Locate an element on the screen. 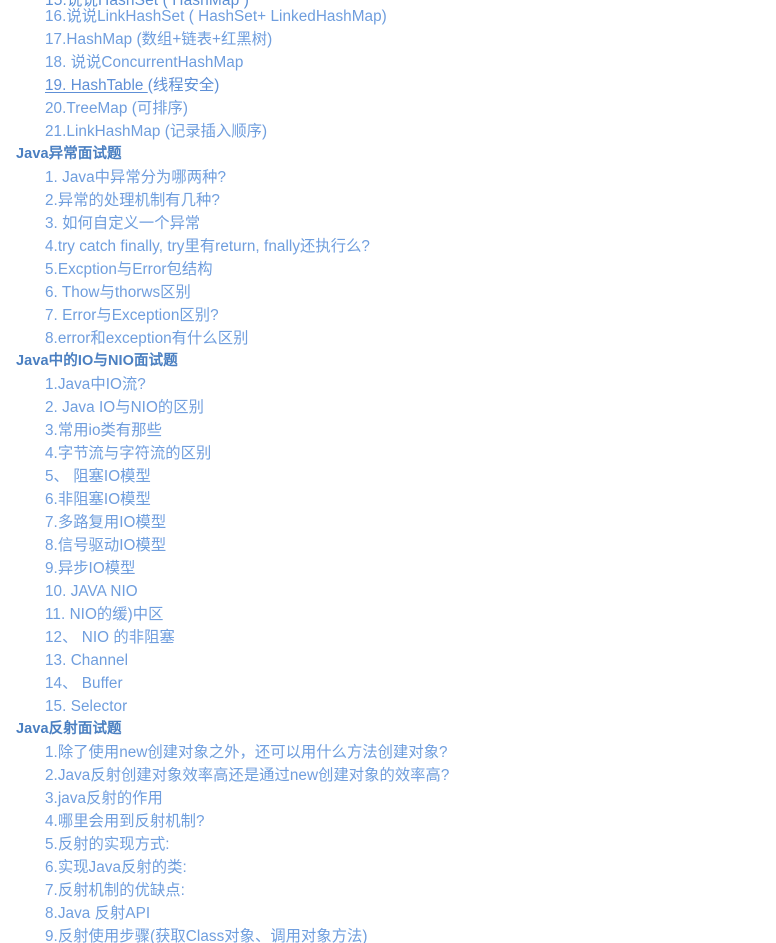  outline-item: 6. Thow与thorws区别 is located at coordinates (118, 292).